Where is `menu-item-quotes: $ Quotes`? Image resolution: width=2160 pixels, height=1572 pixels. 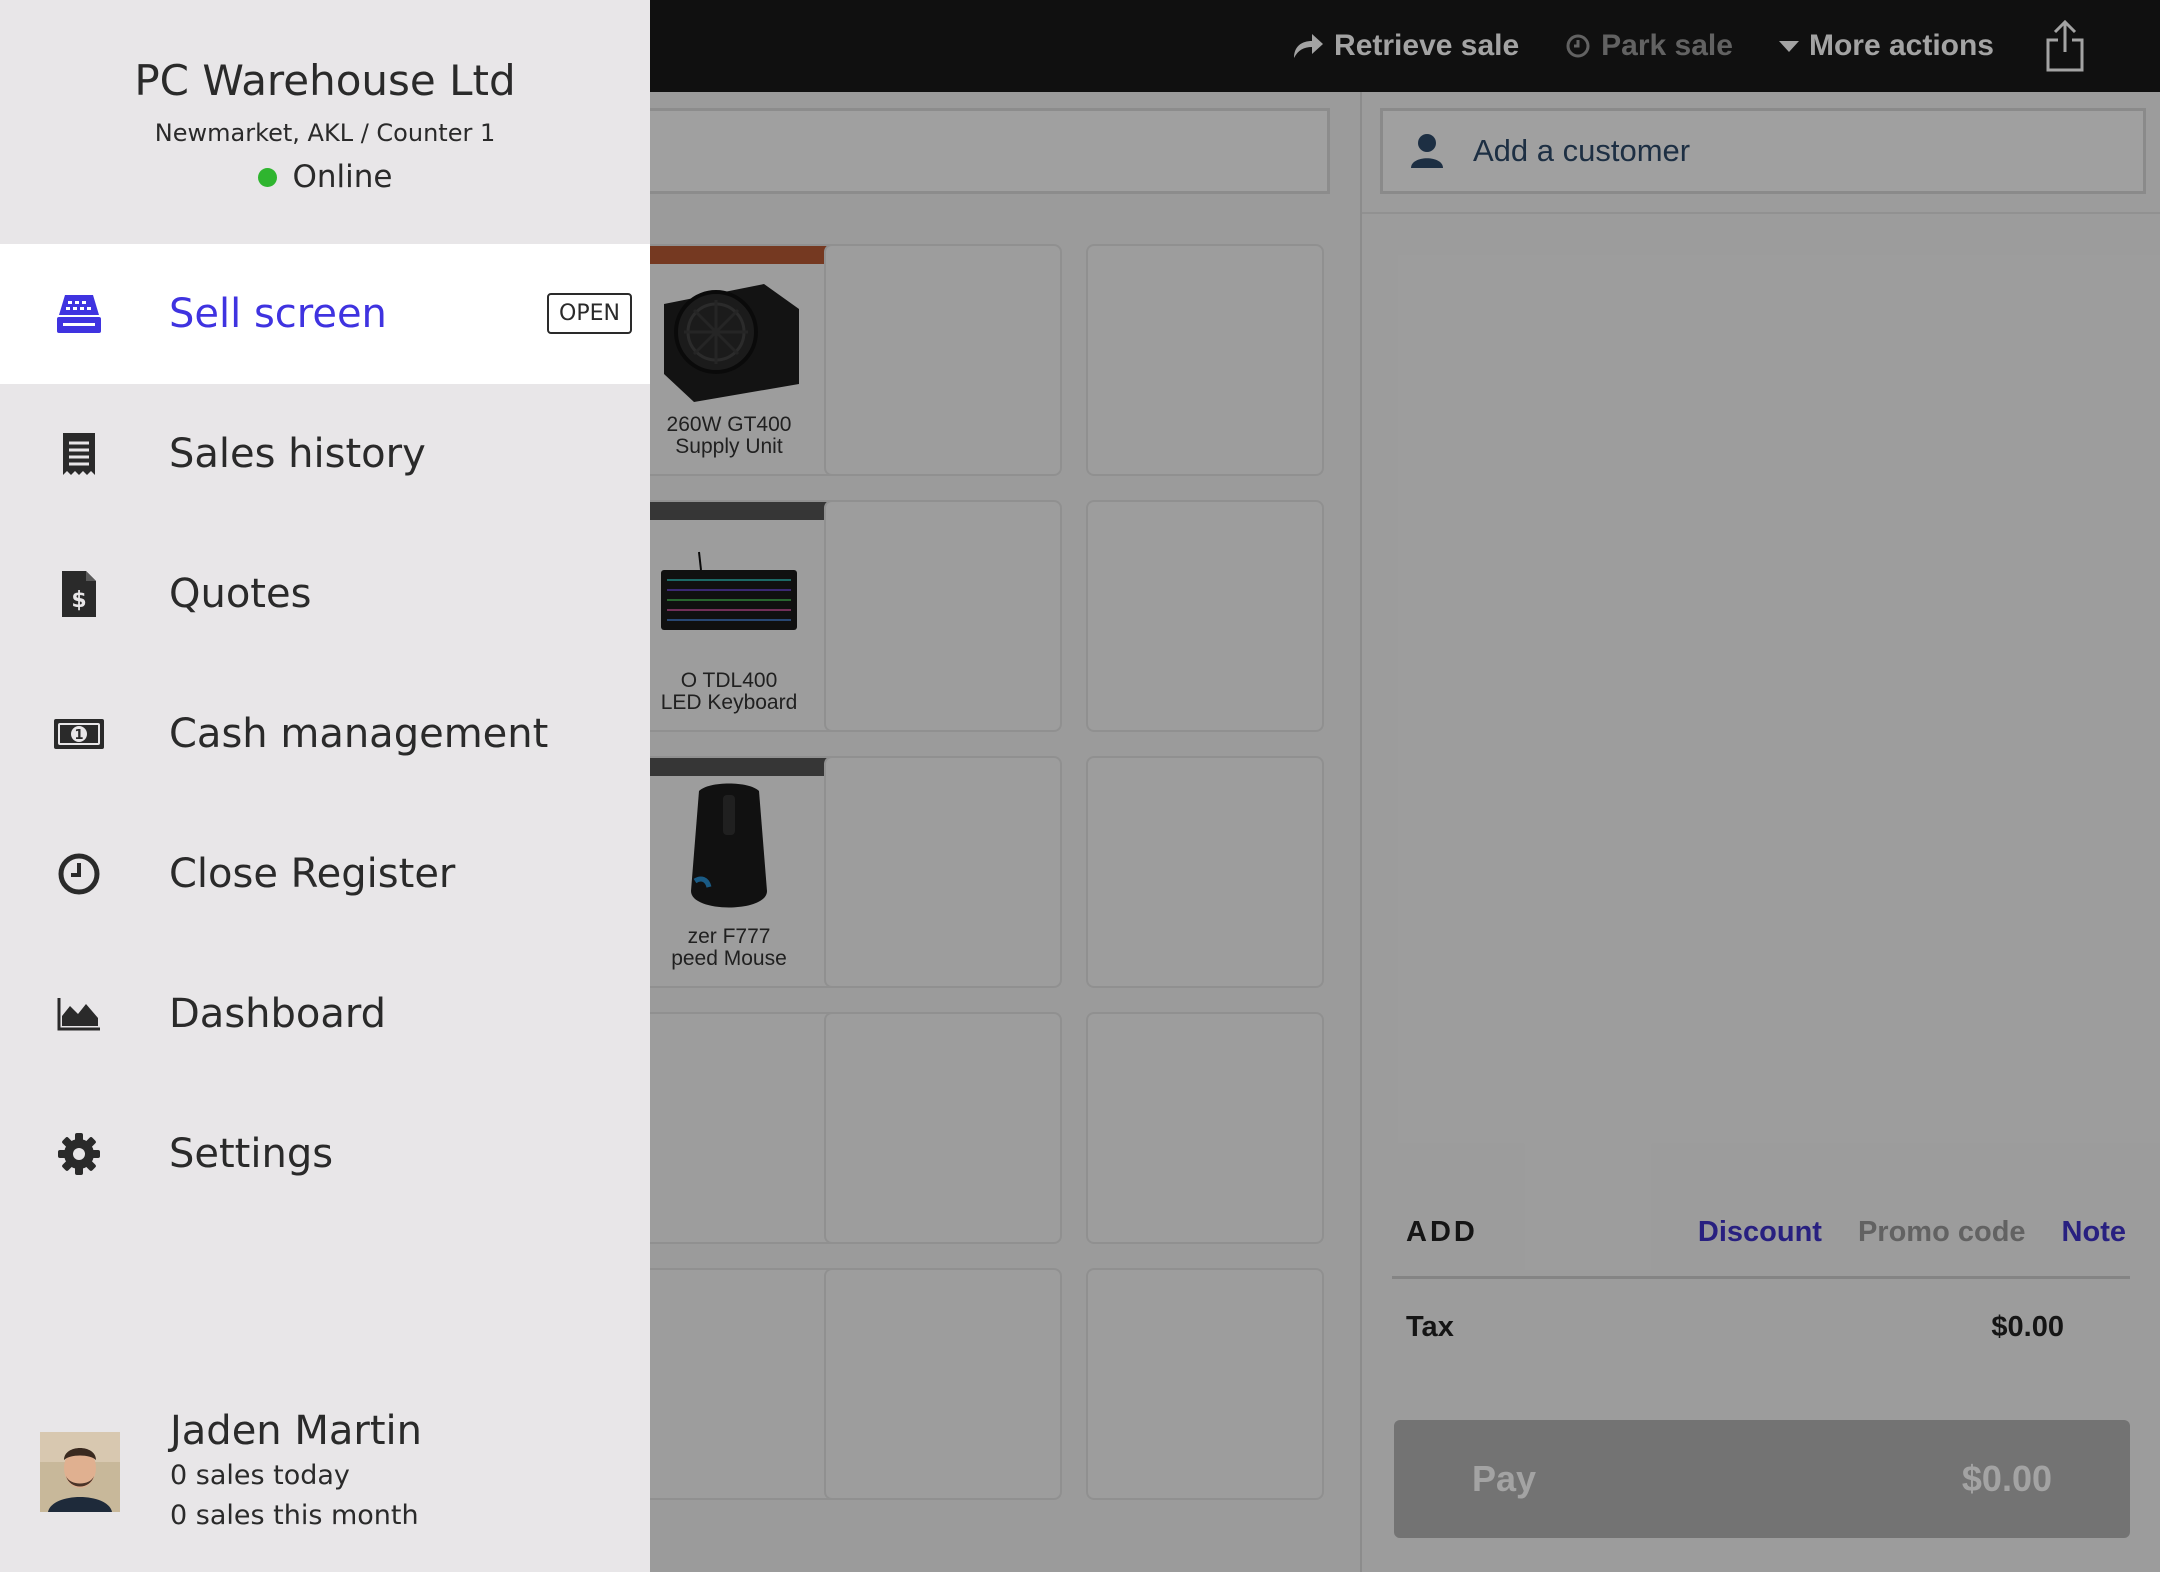 menu-item-quotes: $ Quotes is located at coordinates (325, 594).